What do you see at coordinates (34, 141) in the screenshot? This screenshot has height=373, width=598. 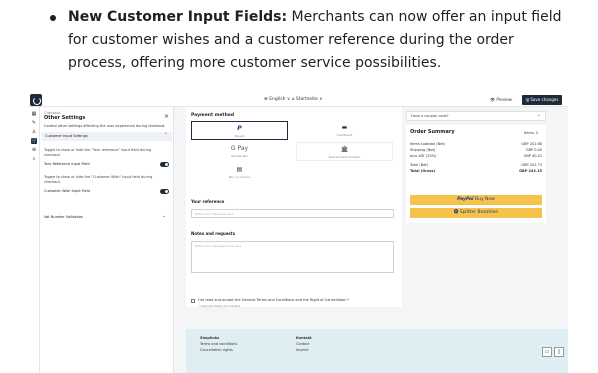 I see `cart-icon: 🛒` at bounding box center [34, 141].